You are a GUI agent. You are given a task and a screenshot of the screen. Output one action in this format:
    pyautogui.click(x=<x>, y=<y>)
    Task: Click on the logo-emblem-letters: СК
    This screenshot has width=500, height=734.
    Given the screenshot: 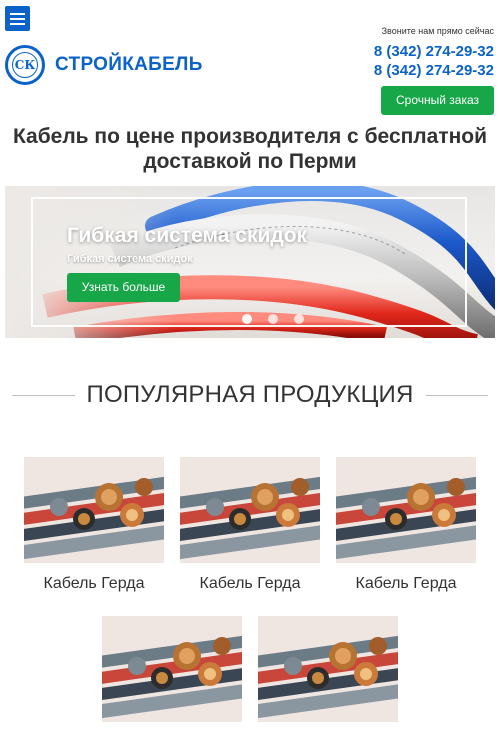 What is the action you would take?
    pyautogui.click(x=25, y=65)
    